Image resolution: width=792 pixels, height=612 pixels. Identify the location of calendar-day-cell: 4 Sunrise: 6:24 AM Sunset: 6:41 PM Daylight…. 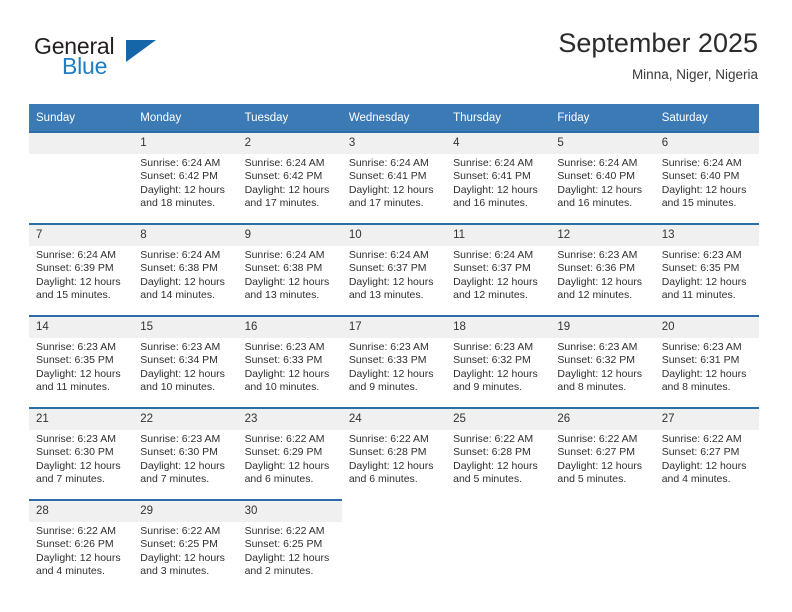
(498, 177).